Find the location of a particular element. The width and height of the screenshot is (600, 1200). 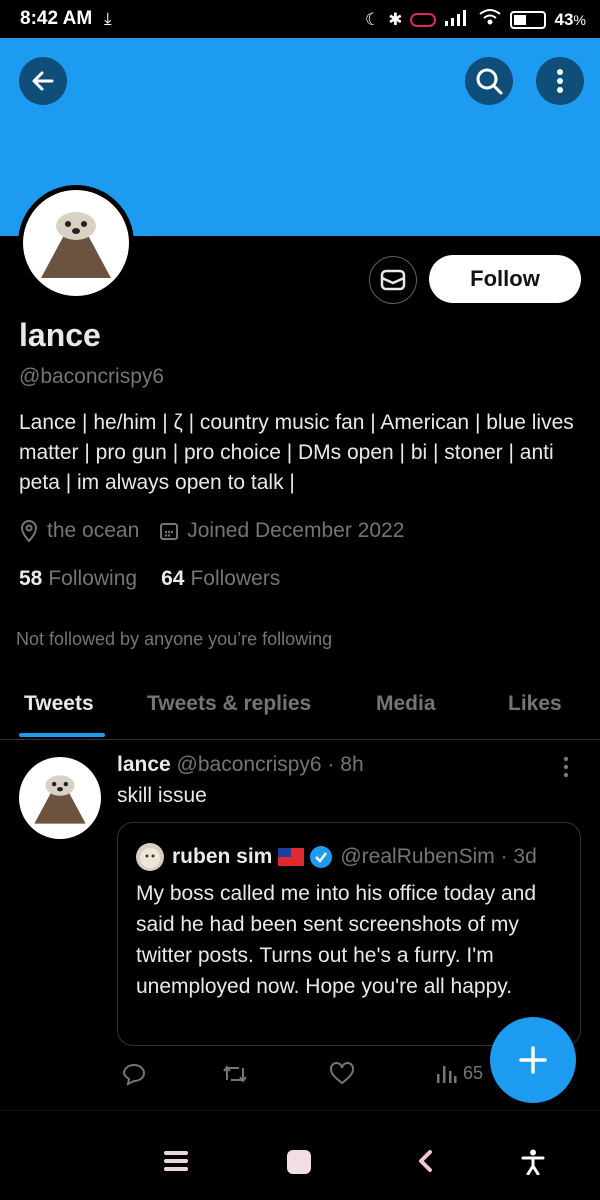

profile-meta: the ocean Joined December 2022 is located at coordinates (221, 531).